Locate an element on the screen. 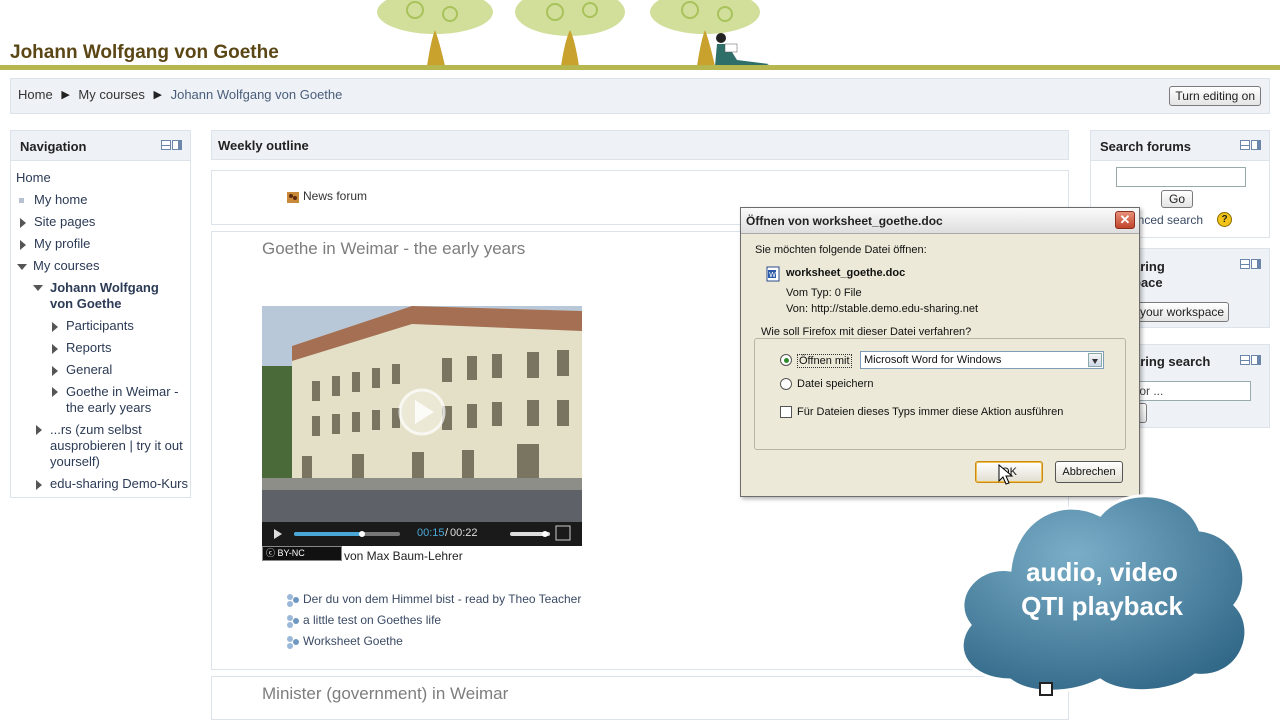 The height and width of the screenshot is (720, 1280). fullscreen-icon is located at coordinates (563, 533).